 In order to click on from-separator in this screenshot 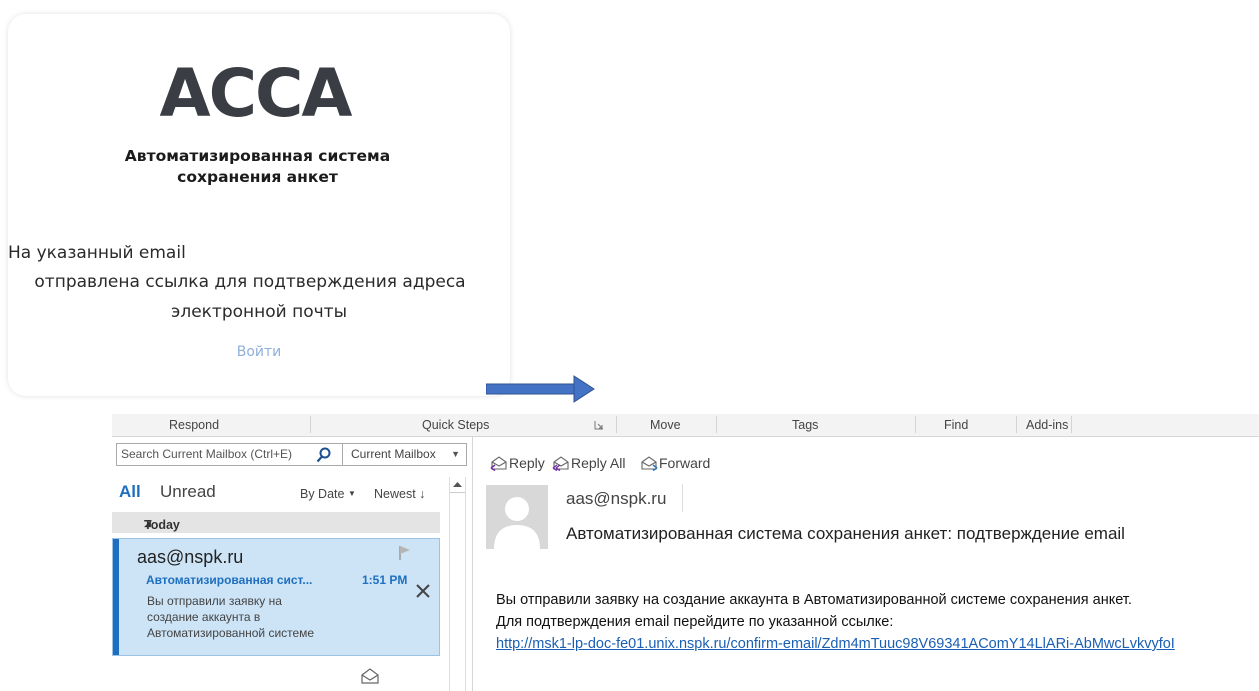, I will do `click(682, 498)`.